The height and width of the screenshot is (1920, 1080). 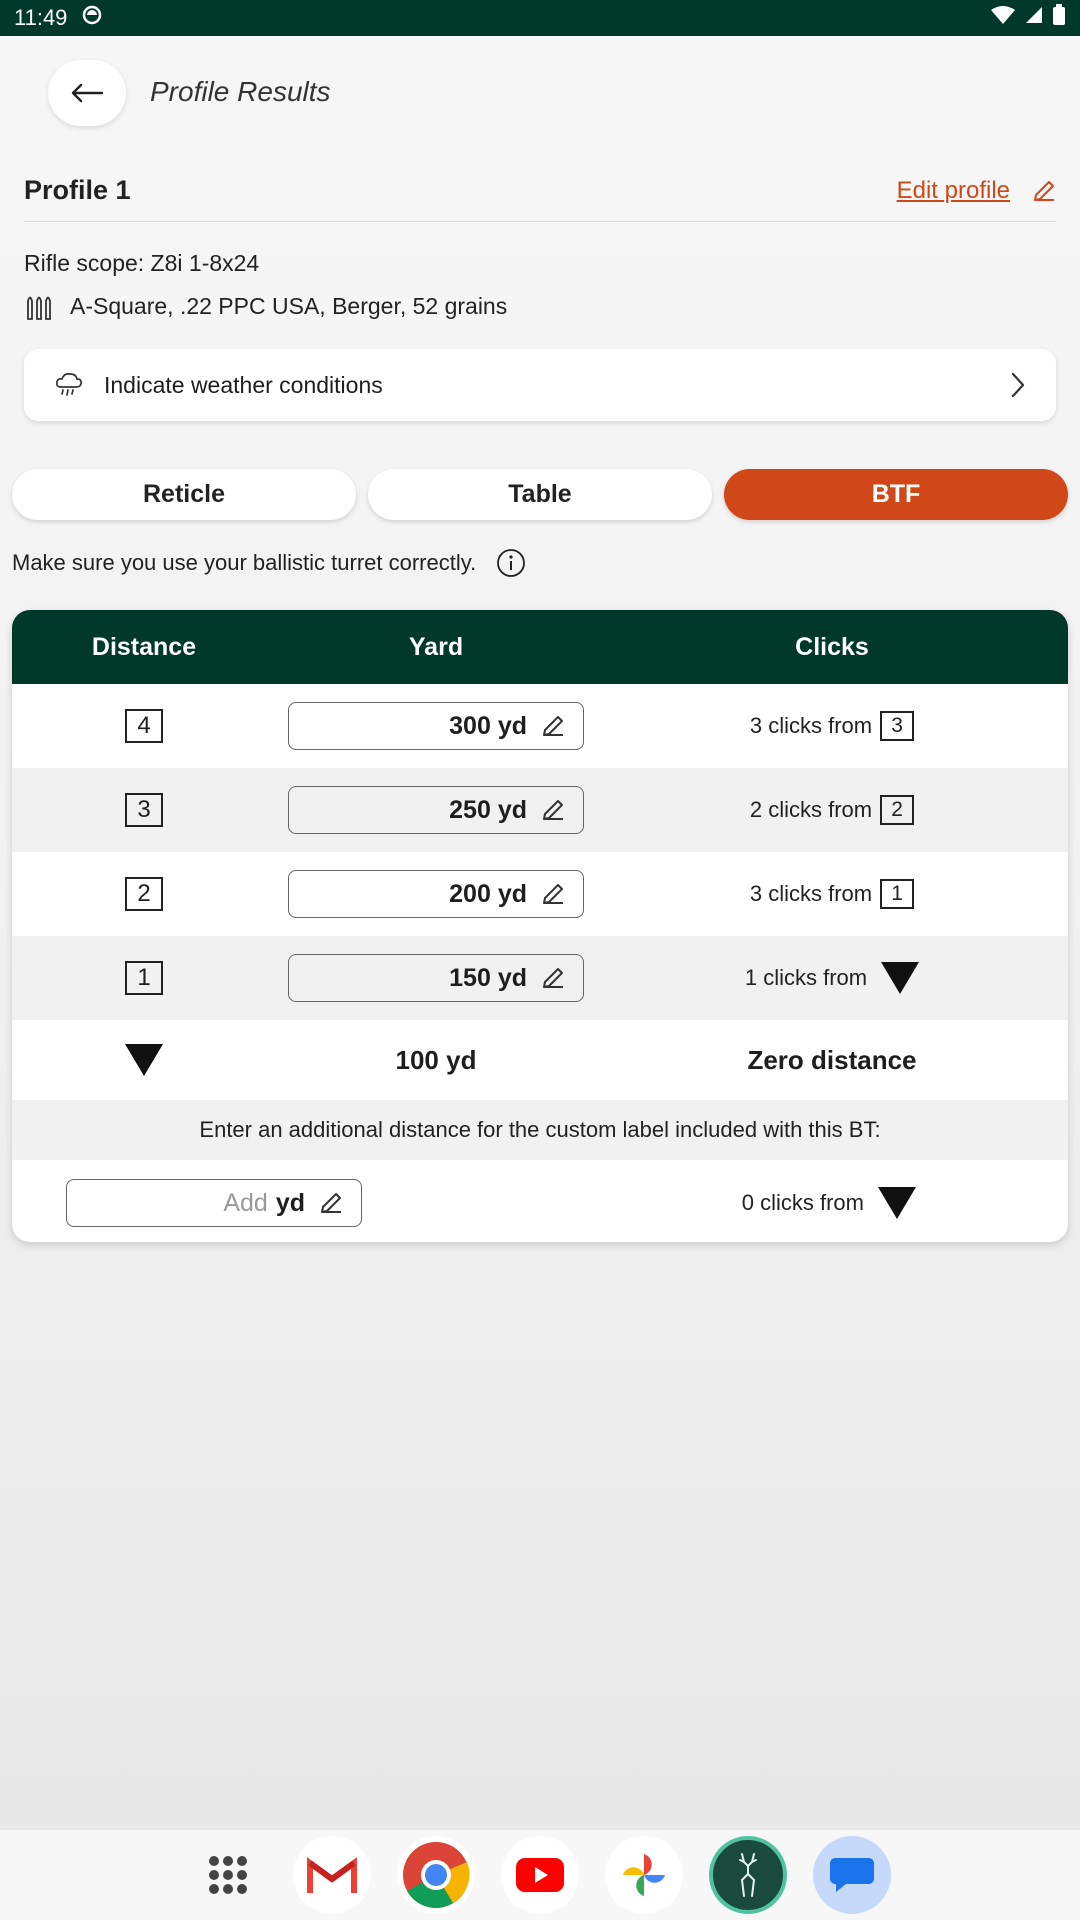 I want to click on yard-input: 200 yd, so click(x=436, y=894).